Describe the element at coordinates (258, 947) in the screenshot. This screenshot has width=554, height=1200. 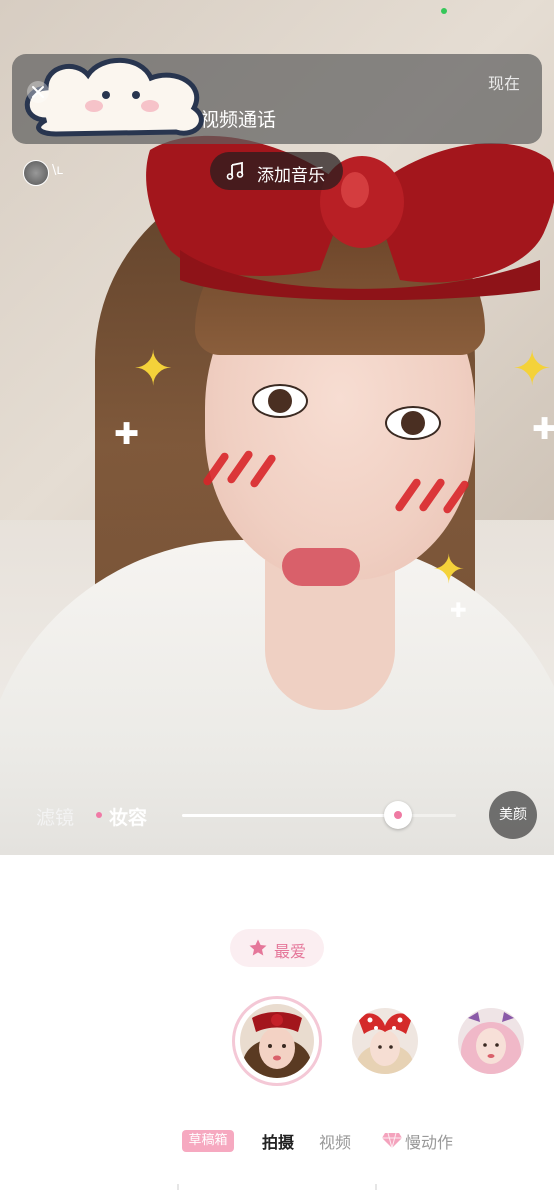
I see `star-icon` at that location.